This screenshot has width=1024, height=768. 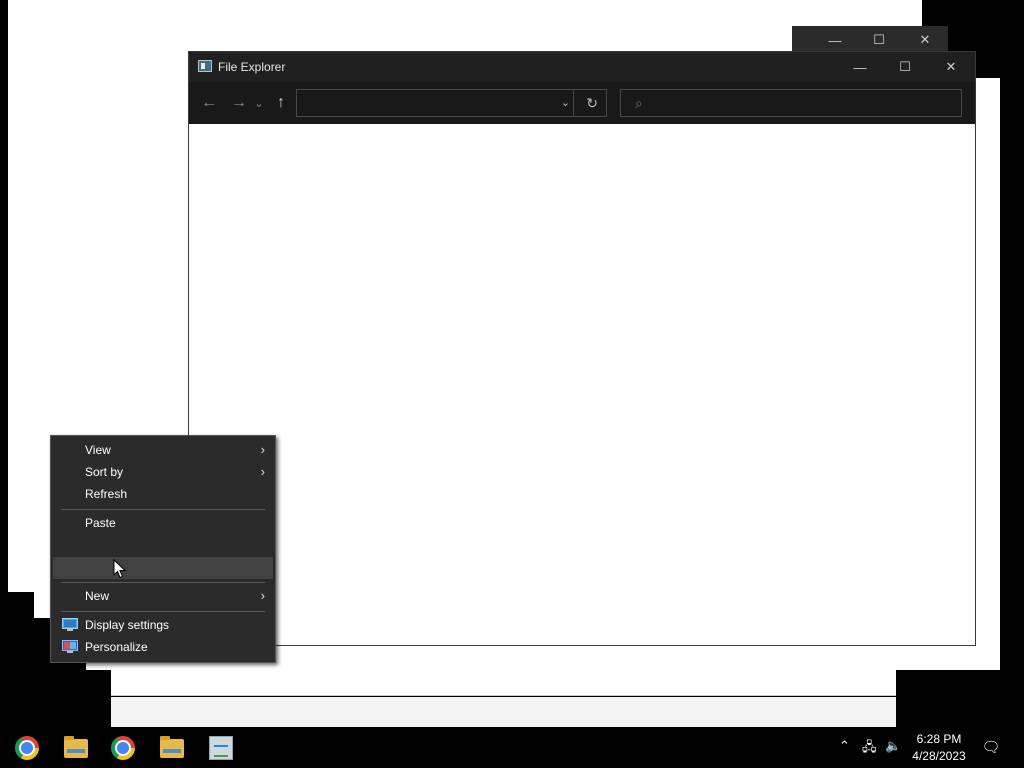 What do you see at coordinates (209, 103) in the screenshot?
I see `back-arrow-icon: ←` at bounding box center [209, 103].